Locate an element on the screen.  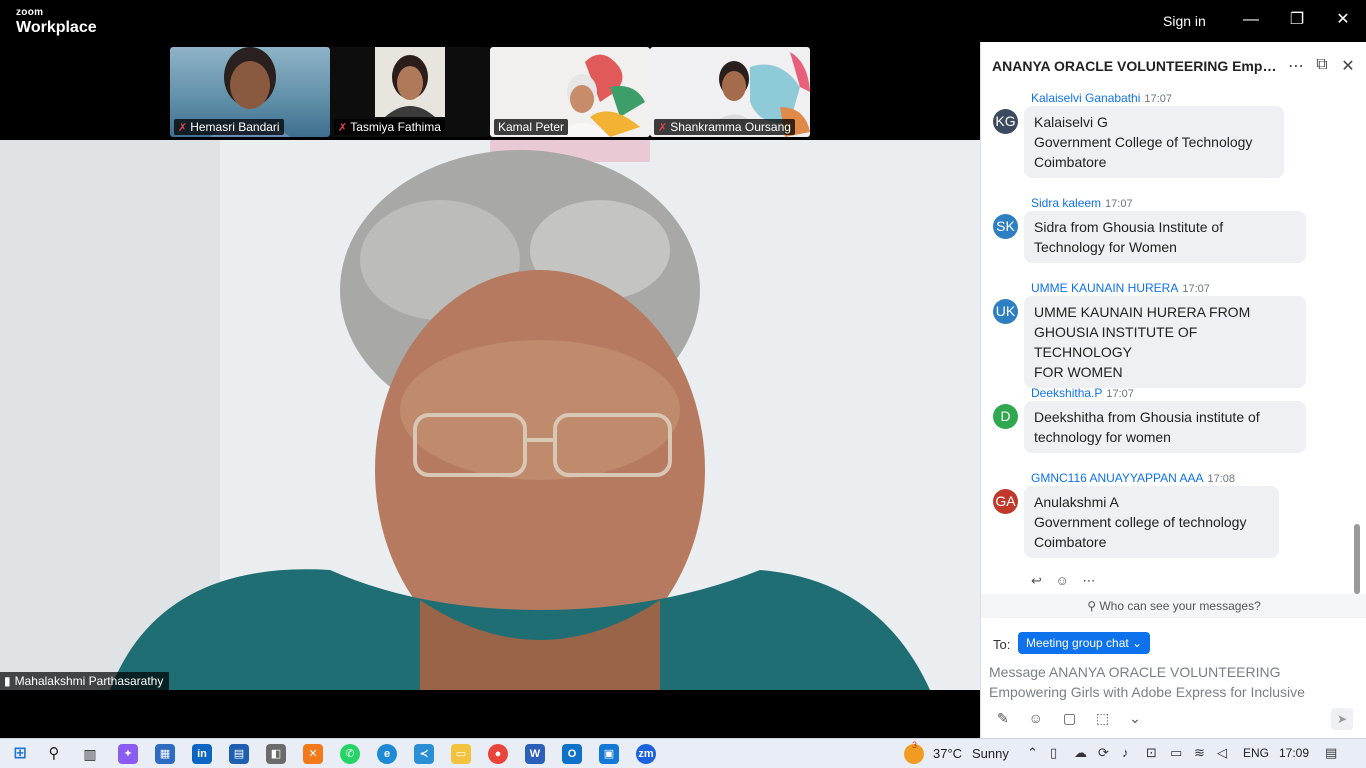
avatar: SK is located at coordinates (1005, 226).